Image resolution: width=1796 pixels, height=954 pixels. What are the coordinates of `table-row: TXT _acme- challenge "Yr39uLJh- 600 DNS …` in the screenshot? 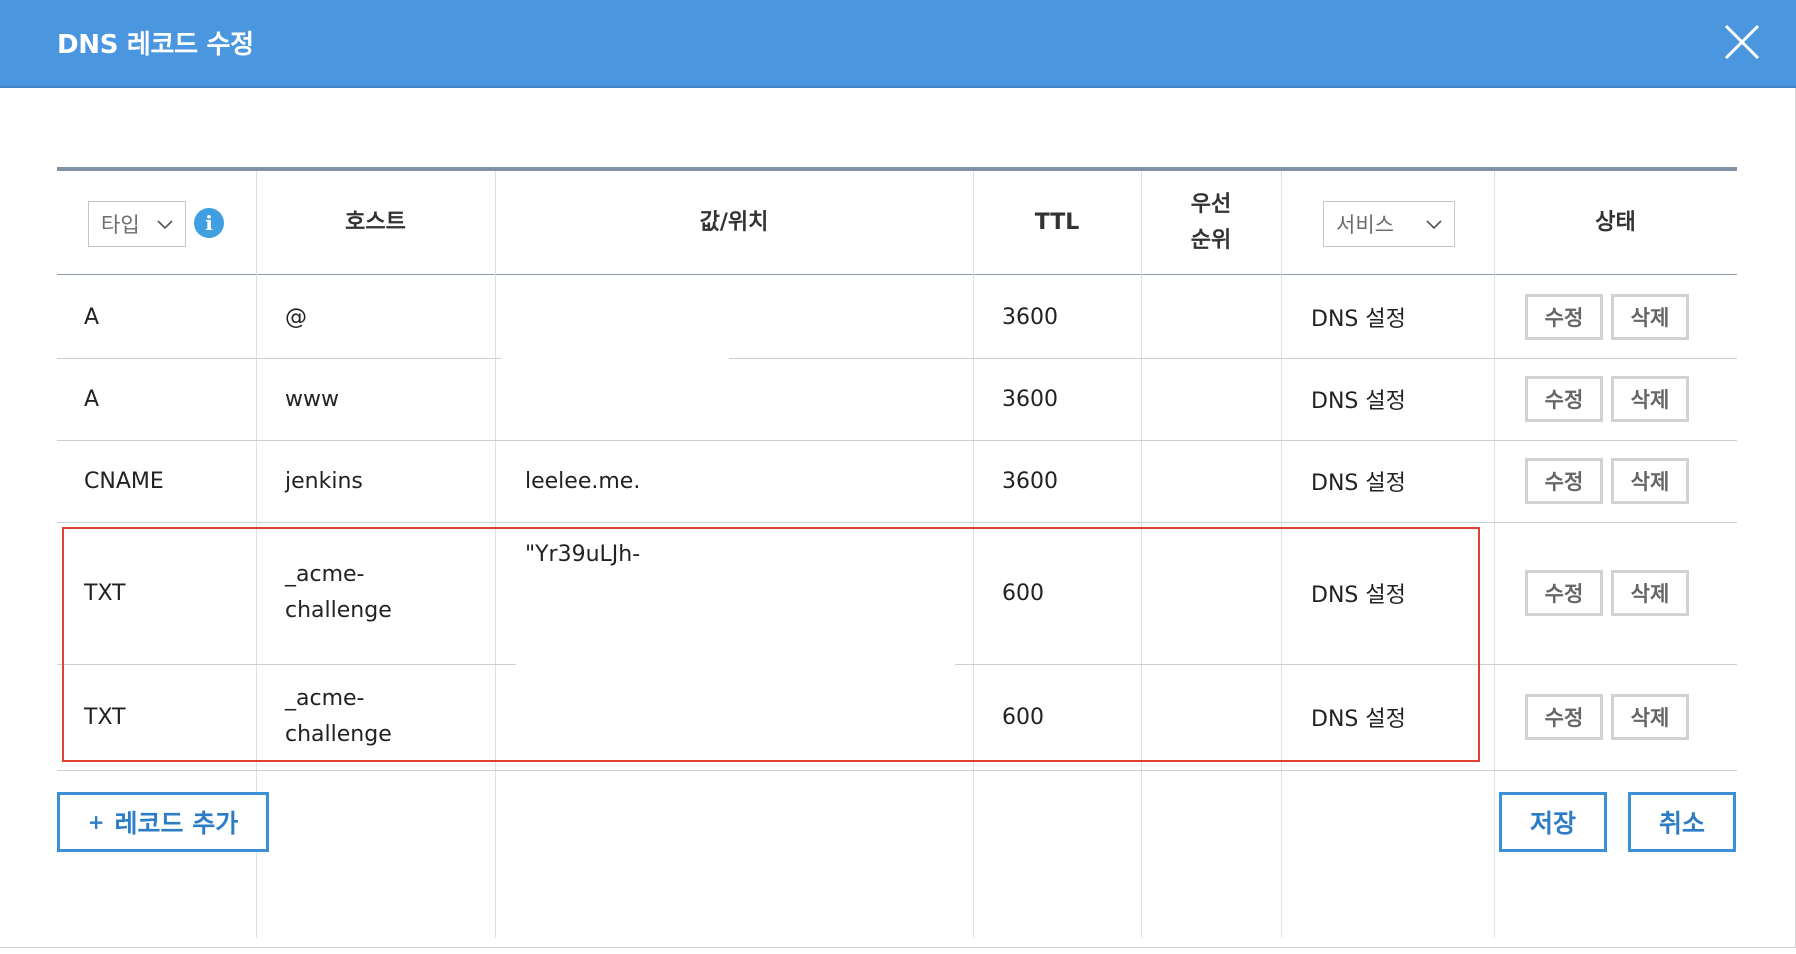 It's located at (897, 593).